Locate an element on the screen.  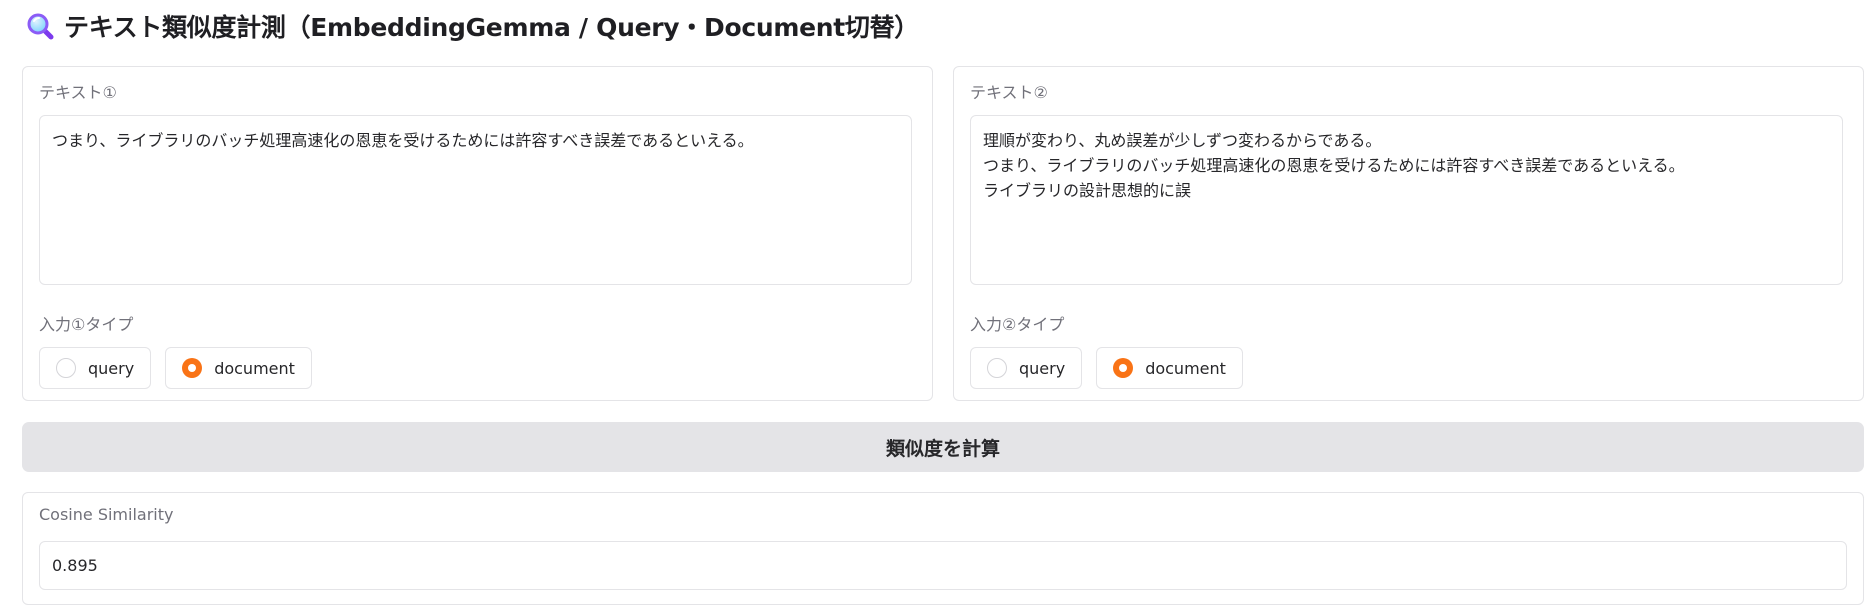
type1-query-option: query is located at coordinates (95, 368).